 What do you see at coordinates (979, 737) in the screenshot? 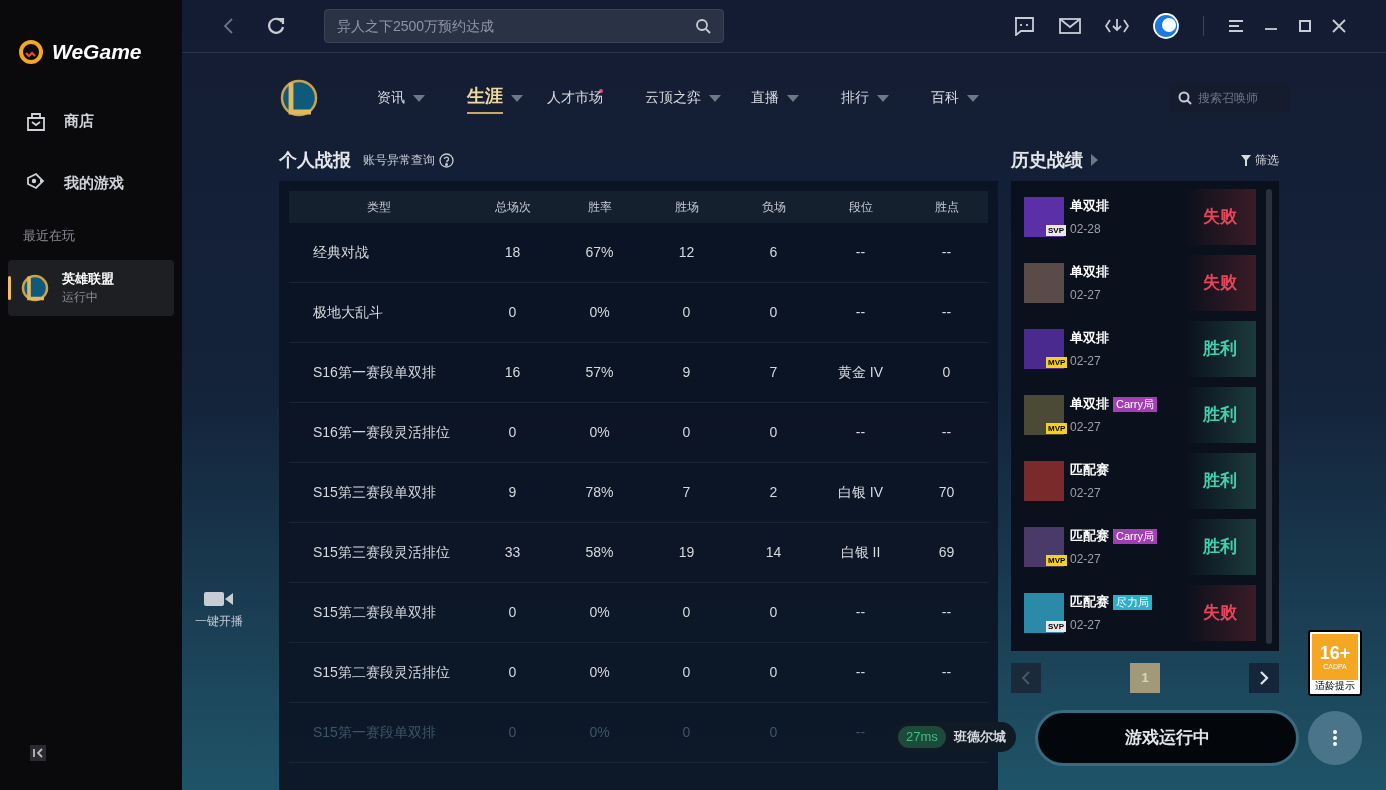
I see `server-name: 班德尔城` at bounding box center [979, 737].